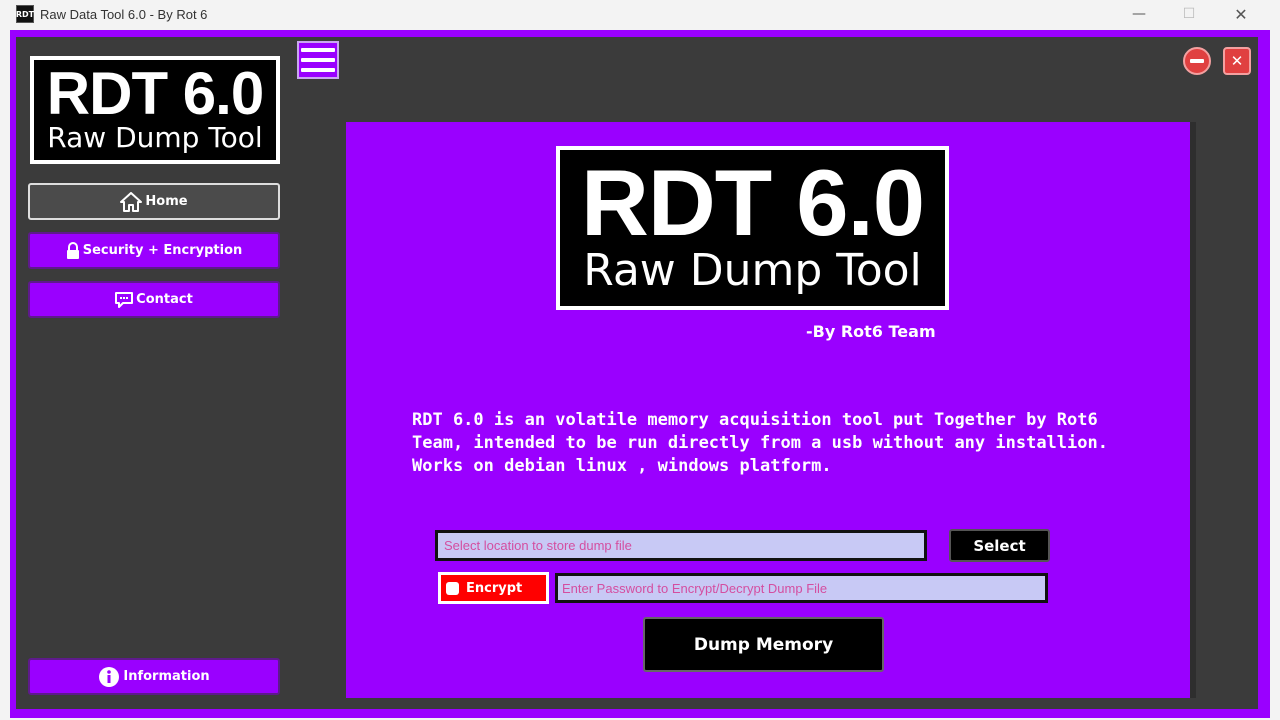 This screenshot has width=1280, height=720. What do you see at coordinates (124, 14) in the screenshot?
I see `window-title: Raw Data Tool 6.0 - By Rot 6` at bounding box center [124, 14].